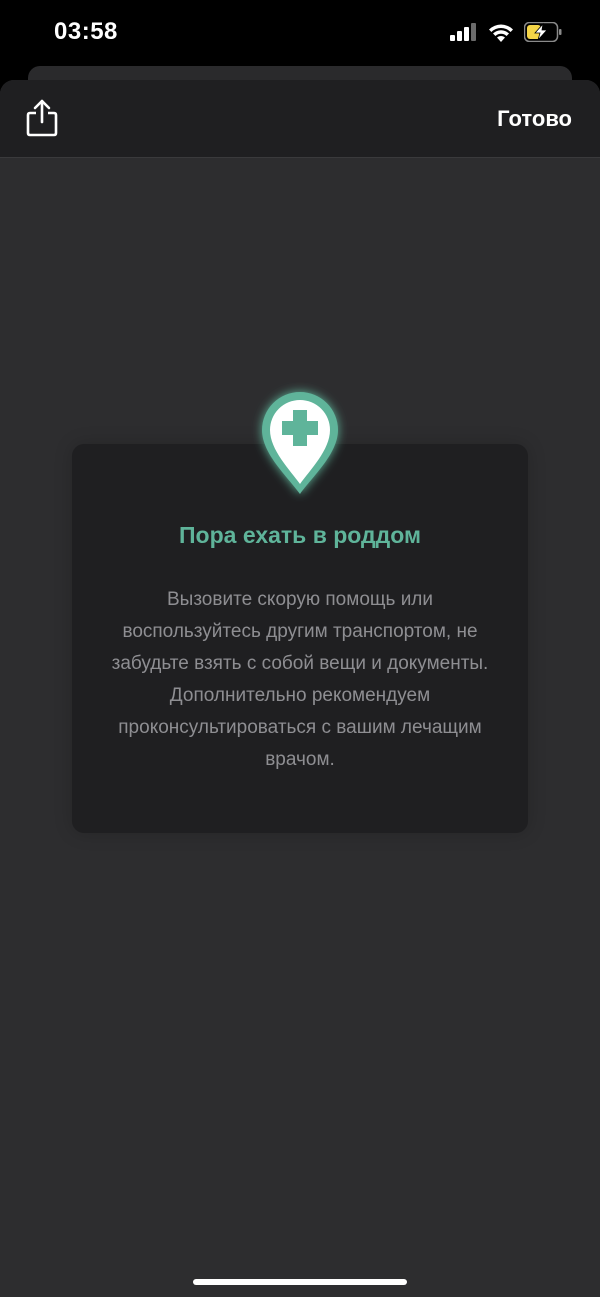  Describe the element at coordinates (300, 535) in the screenshot. I see `card-title: Пора ехать в роддом` at that location.